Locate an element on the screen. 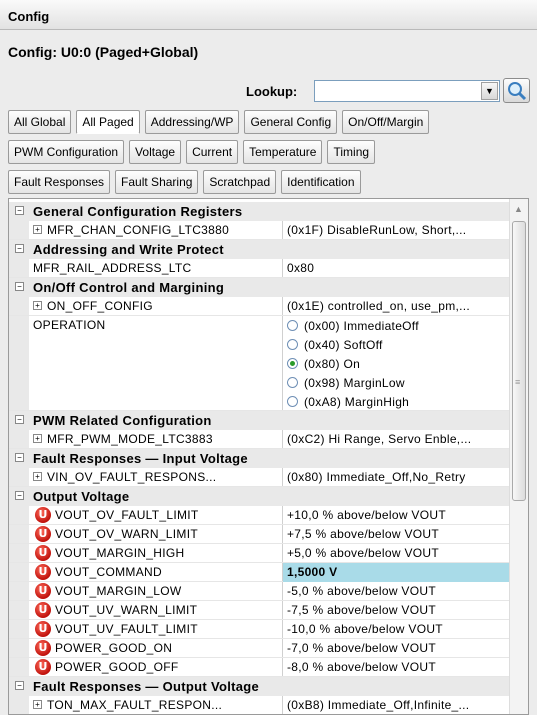 This screenshot has width=537, height=715. property-row-selected: U VOUT_COMMAND 1,5000 V is located at coordinates (259, 572).